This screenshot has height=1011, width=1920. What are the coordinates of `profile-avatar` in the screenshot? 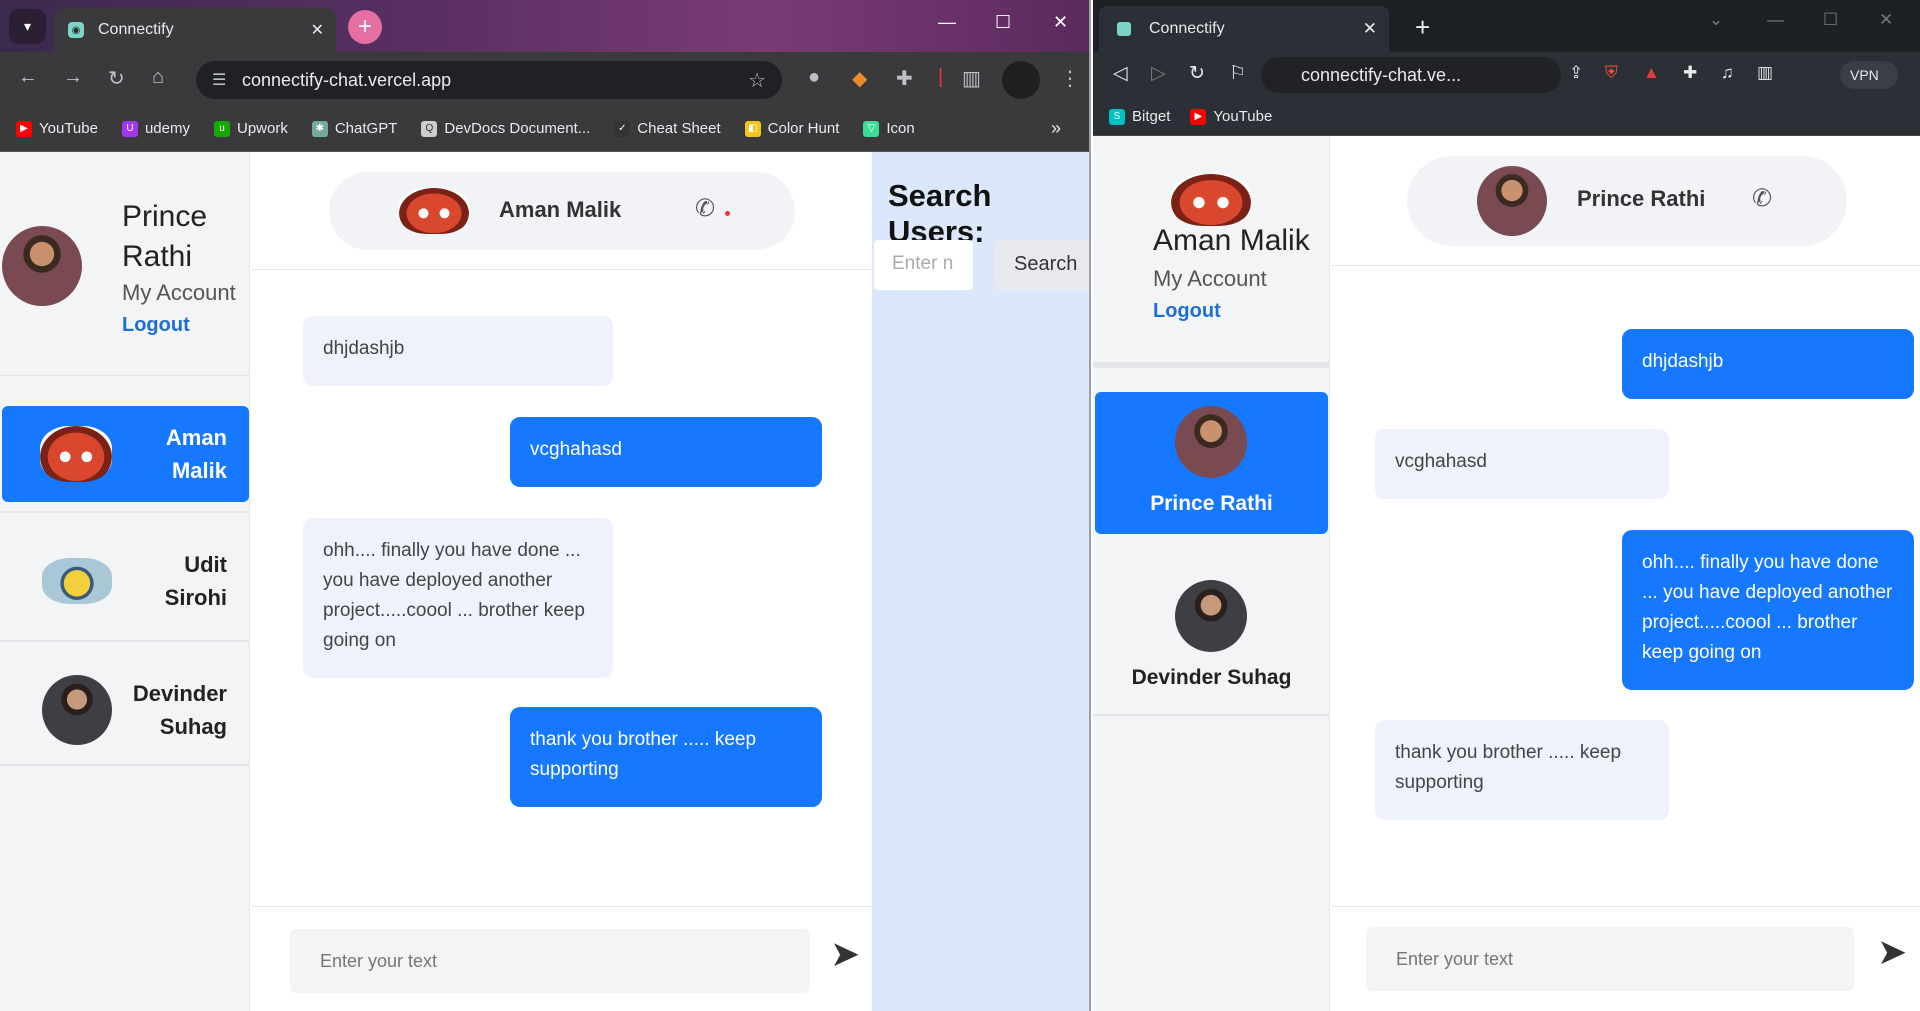 It's located at (1021, 80).